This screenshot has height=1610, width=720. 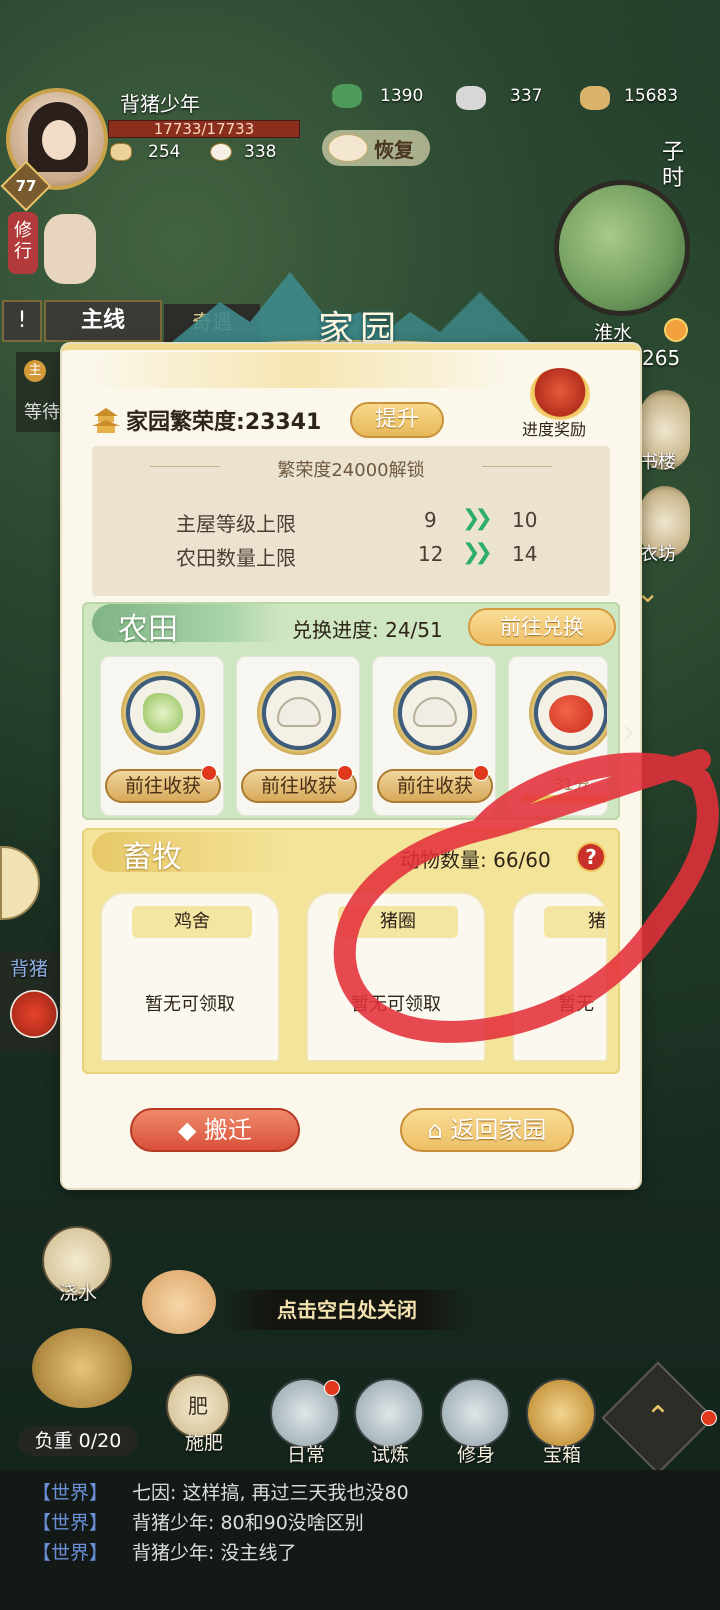 I want to click on unlock-title: 繁荣度24000解锁, so click(x=351, y=470).